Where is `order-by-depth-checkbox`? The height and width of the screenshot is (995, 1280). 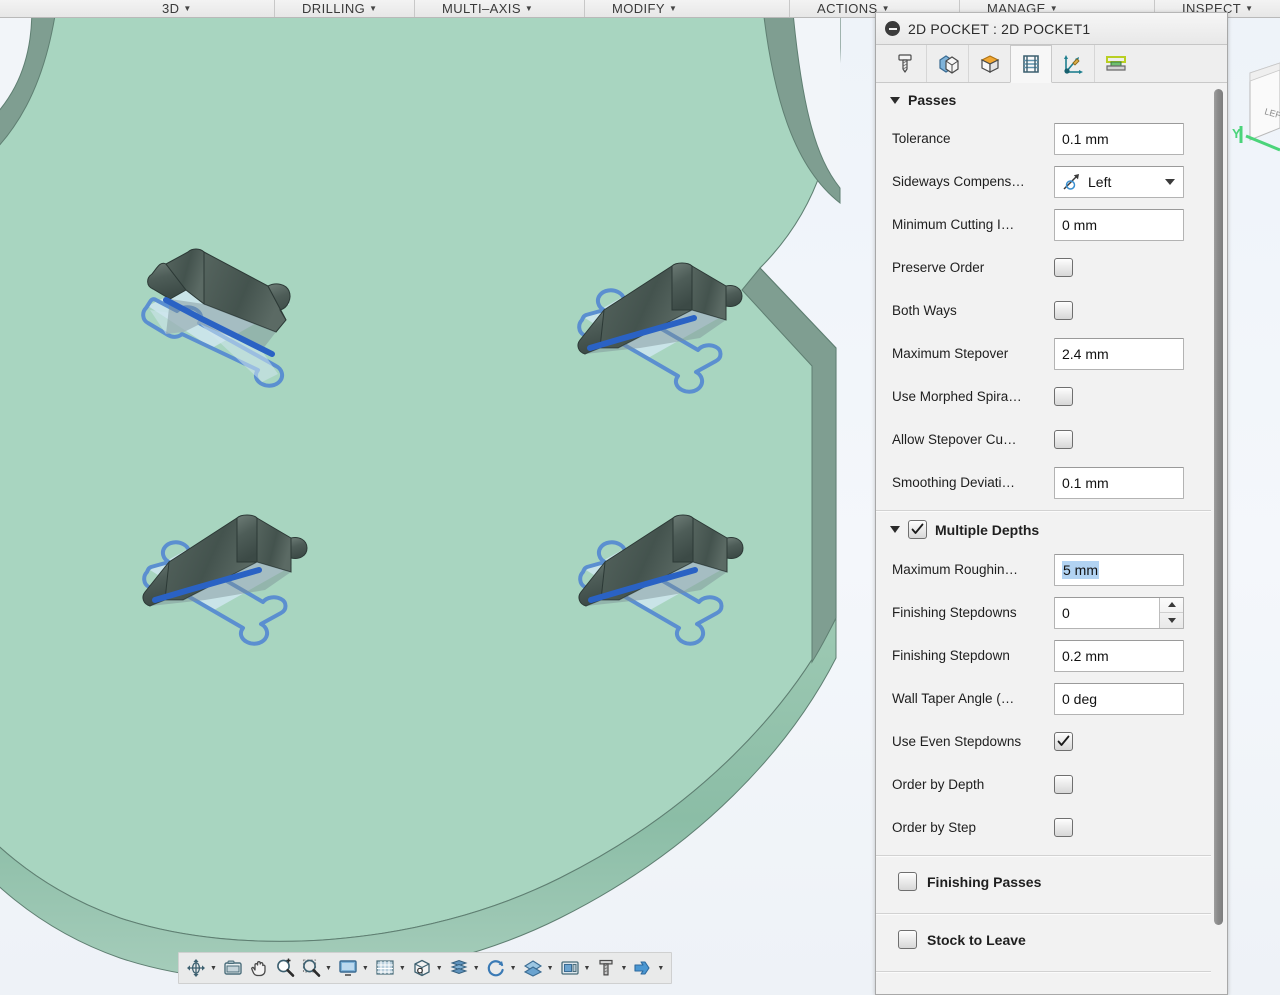 order-by-depth-checkbox is located at coordinates (1063, 784).